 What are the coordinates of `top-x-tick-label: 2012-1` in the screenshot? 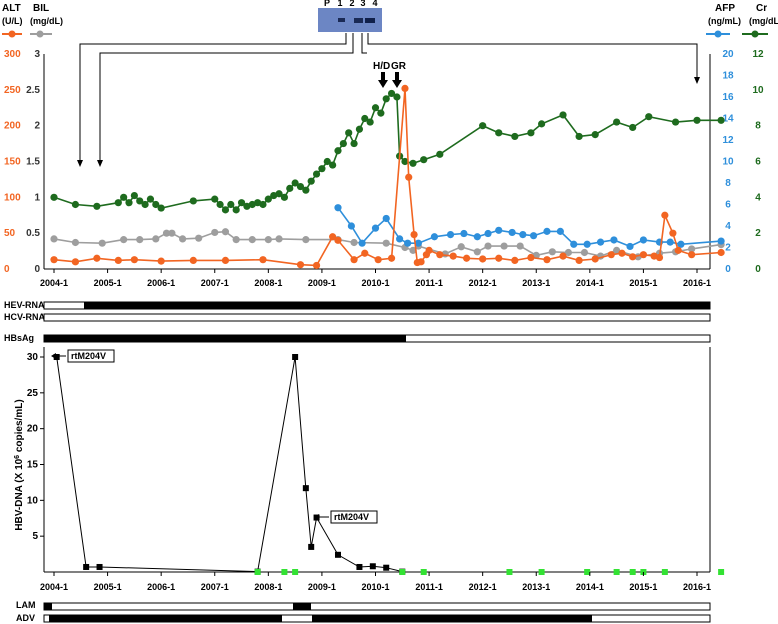 It's located at (483, 283).